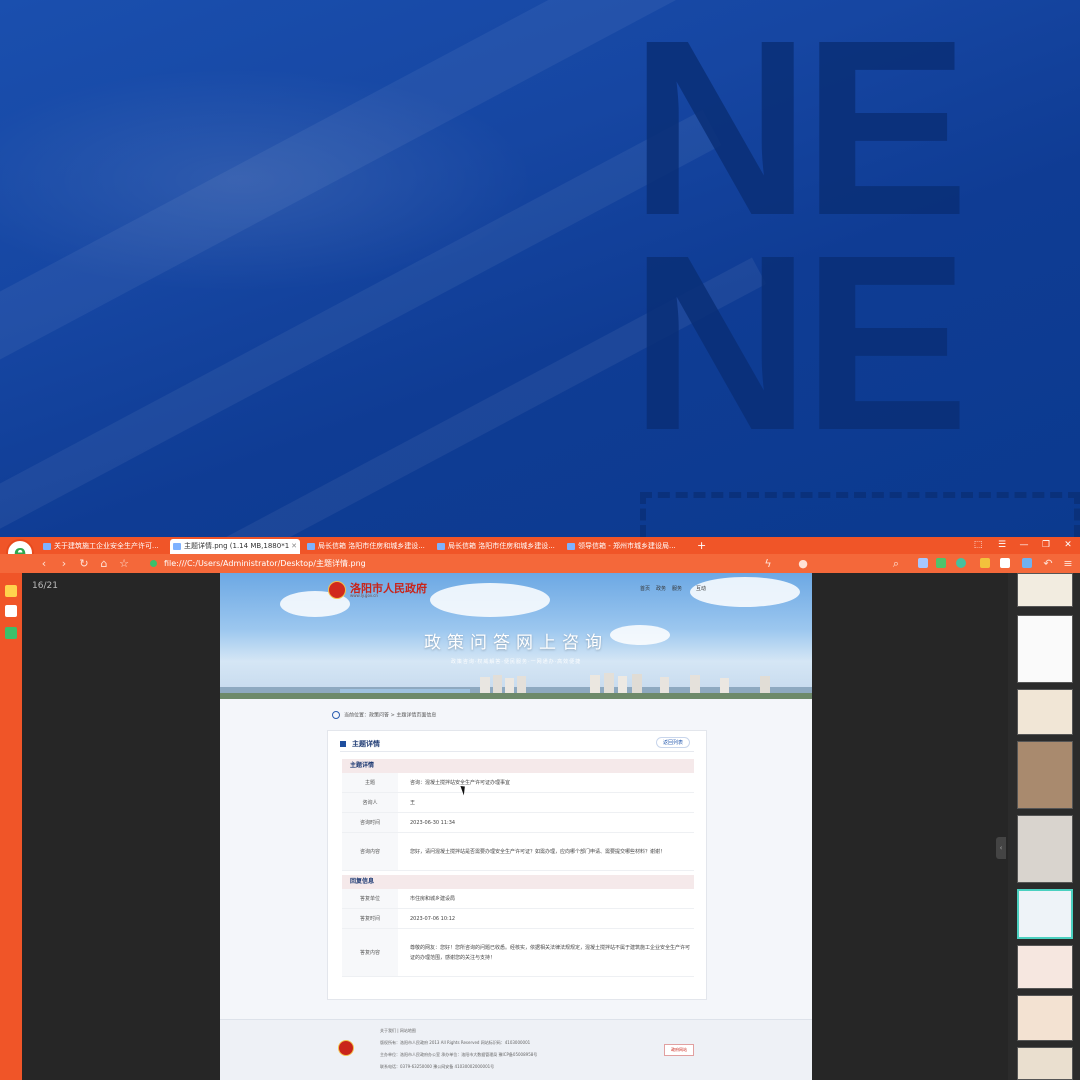 Image resolution: width=1080 pixels, height=1080 pixels. What do you see at coordinates (517, 751) in the screenshot?
I see `divider` at bounding box center [517, 751].